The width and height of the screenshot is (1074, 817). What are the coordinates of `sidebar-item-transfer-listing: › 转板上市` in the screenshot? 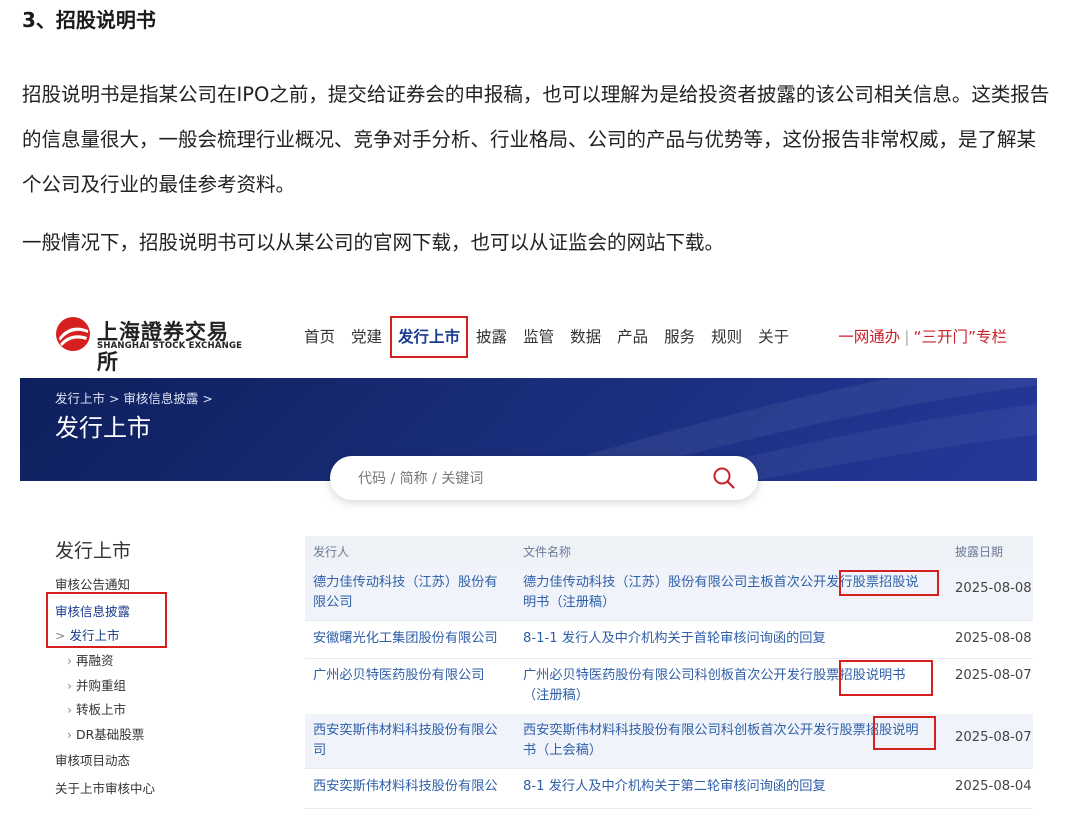 It's located at (96, 708).